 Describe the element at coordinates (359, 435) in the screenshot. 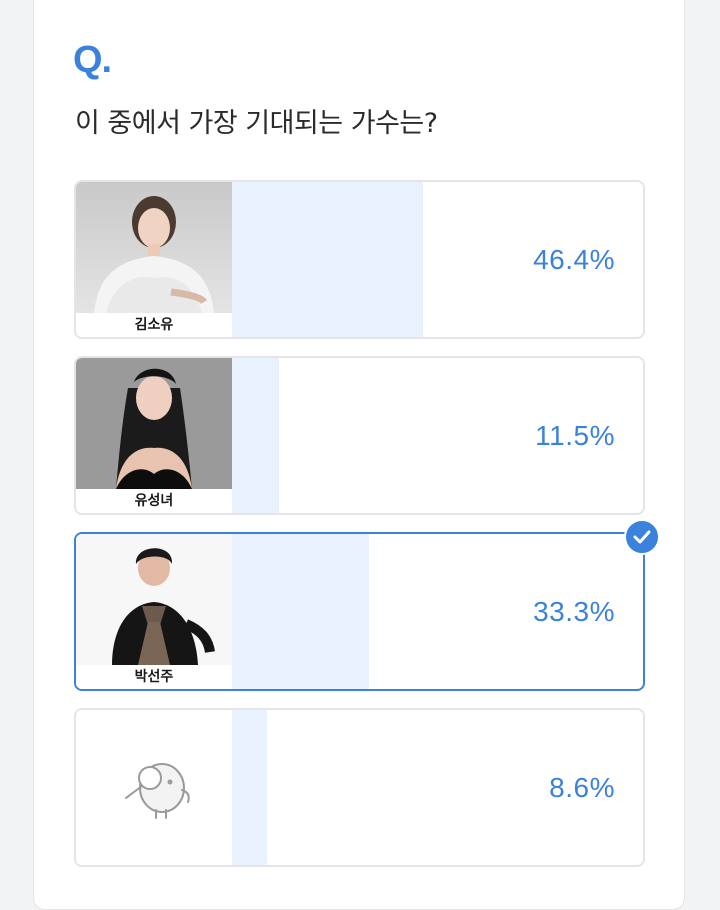

I see `poll-option-2: 유성녀 11.5%` at that location.